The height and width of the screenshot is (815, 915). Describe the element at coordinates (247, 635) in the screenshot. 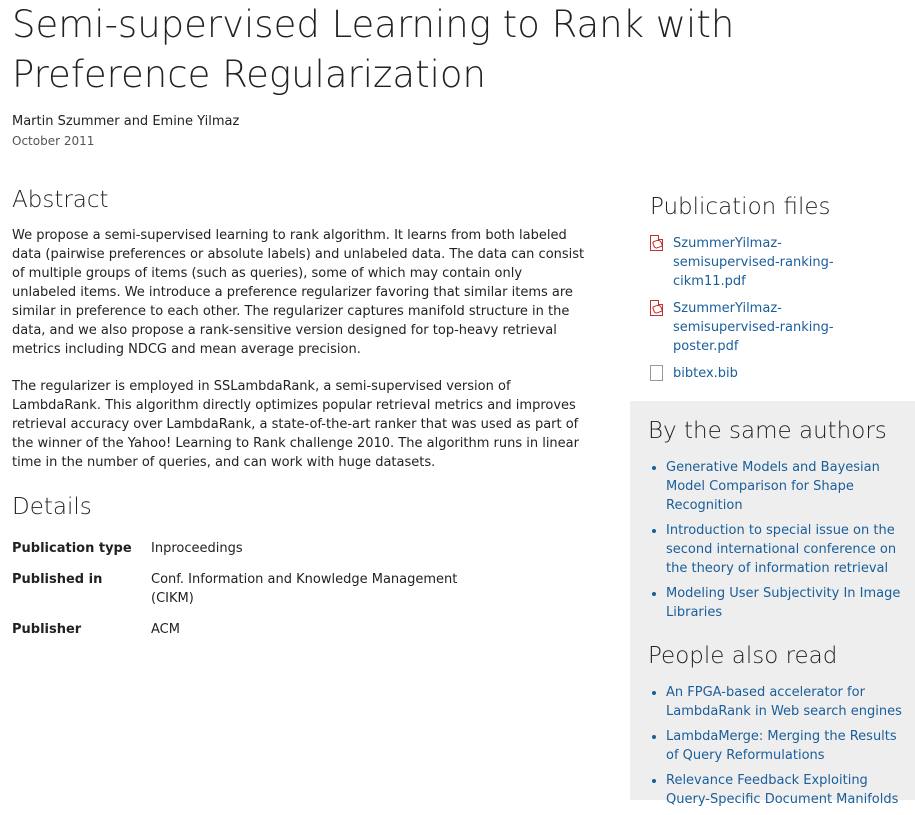

I see `details-row: Publisher ACM` at that location.